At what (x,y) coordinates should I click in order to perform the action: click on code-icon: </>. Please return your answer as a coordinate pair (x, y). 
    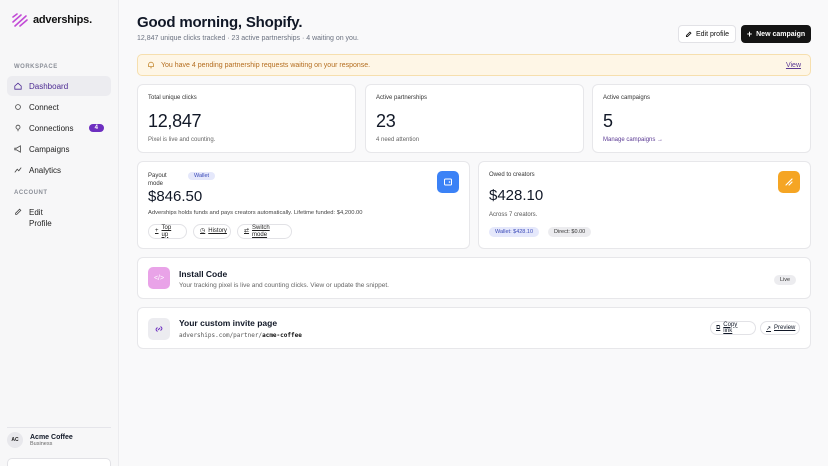
    Looking at the image, I should click on (159, 278).